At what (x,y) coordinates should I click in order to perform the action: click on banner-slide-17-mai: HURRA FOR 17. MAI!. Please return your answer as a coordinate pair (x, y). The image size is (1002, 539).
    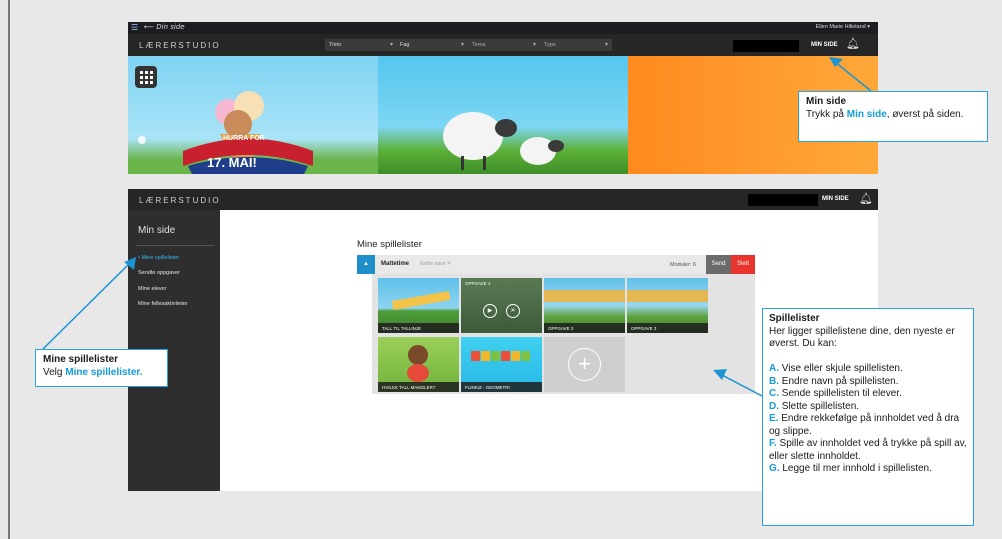
    Looking at the image, I should click on (253, 115).